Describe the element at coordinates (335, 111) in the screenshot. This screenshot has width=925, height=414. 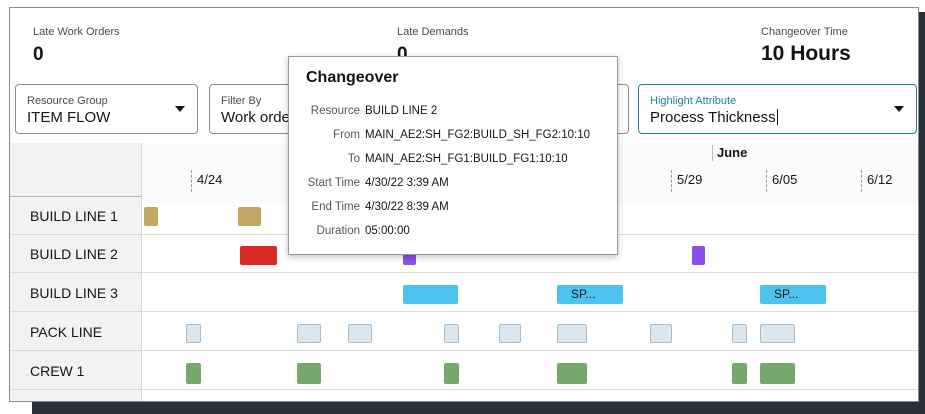
I see `popover-field-label: Resource` at that location.